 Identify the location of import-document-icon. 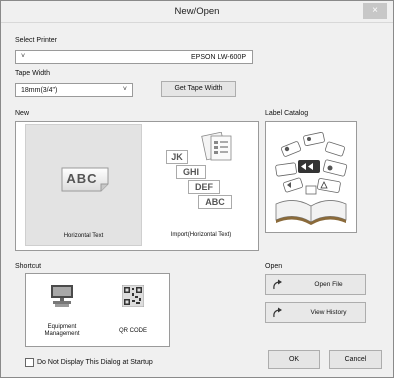
(216, 146).